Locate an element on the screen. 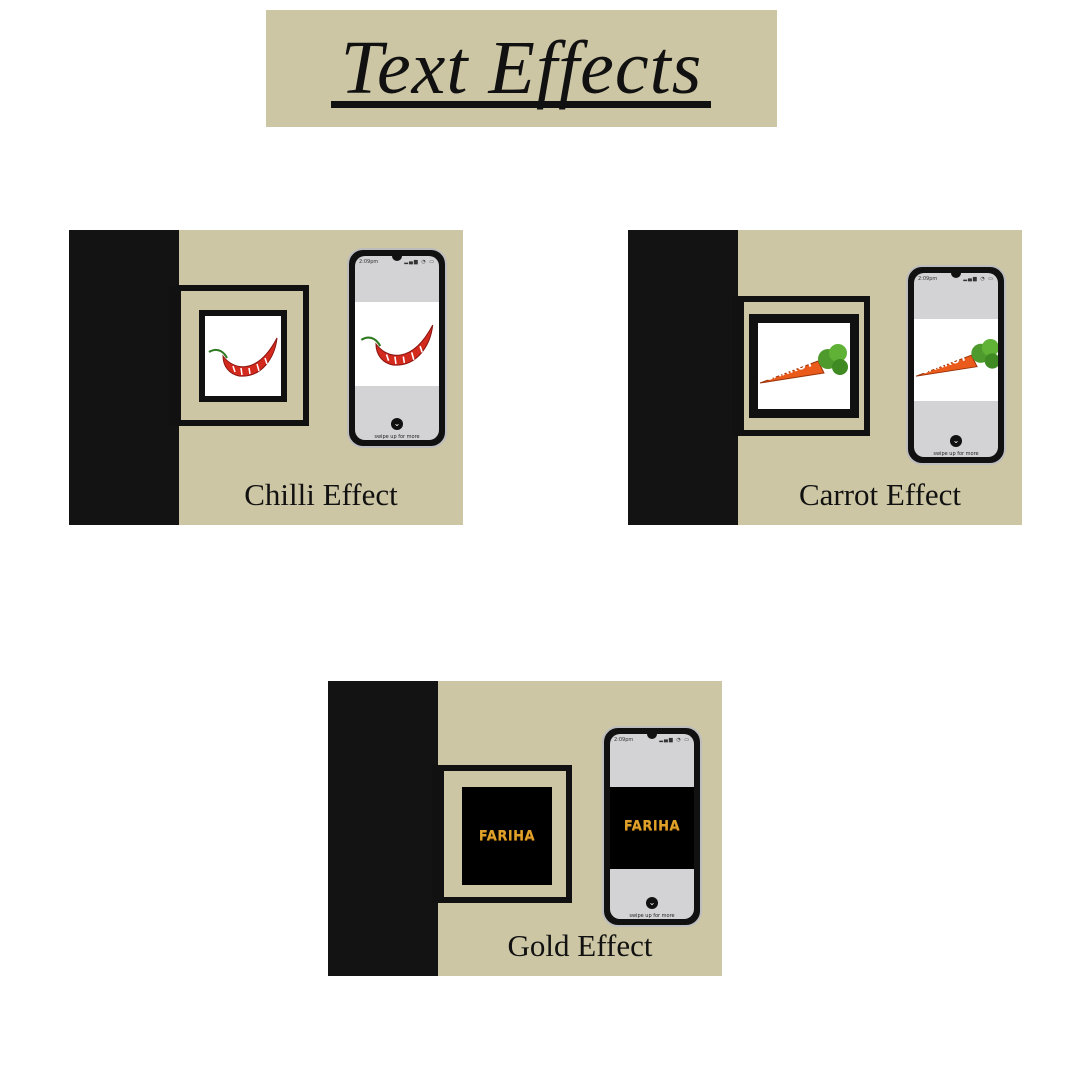 This screenshot has width=1080, height=1080. phone-screen: 2:09pm ▂▄▆ ◔ ▭ ⌄ swipe up for more is located at coordinates (397, 348).